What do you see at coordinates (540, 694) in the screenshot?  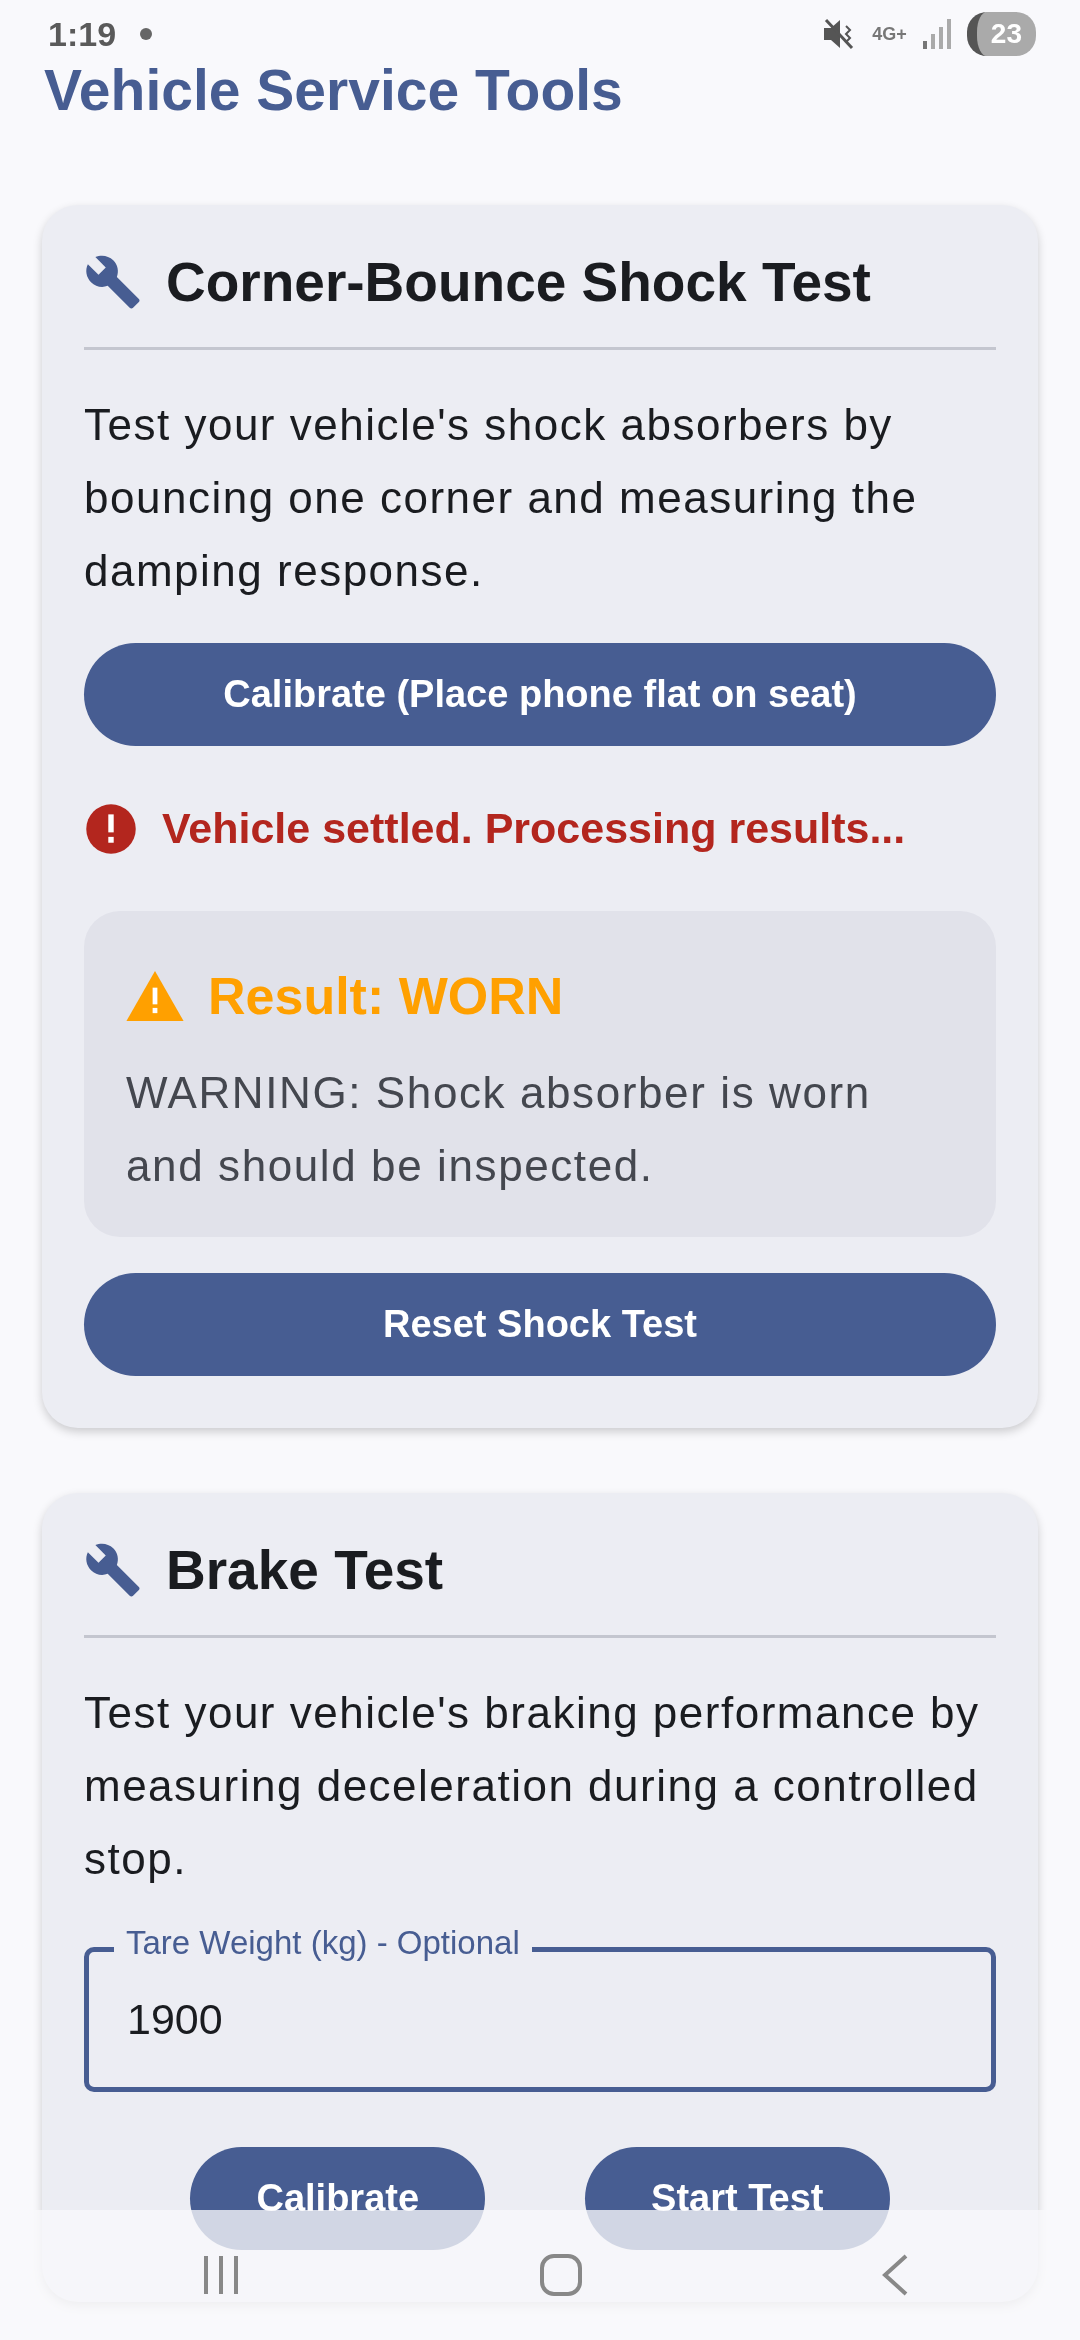 I see `primary-button: Calibrate (Place phone flat on seat)` at bounding box center [540, 694].